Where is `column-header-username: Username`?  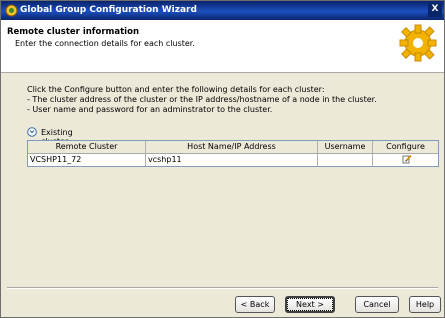 column-header-username: Username is located at coordinates (345, 147).